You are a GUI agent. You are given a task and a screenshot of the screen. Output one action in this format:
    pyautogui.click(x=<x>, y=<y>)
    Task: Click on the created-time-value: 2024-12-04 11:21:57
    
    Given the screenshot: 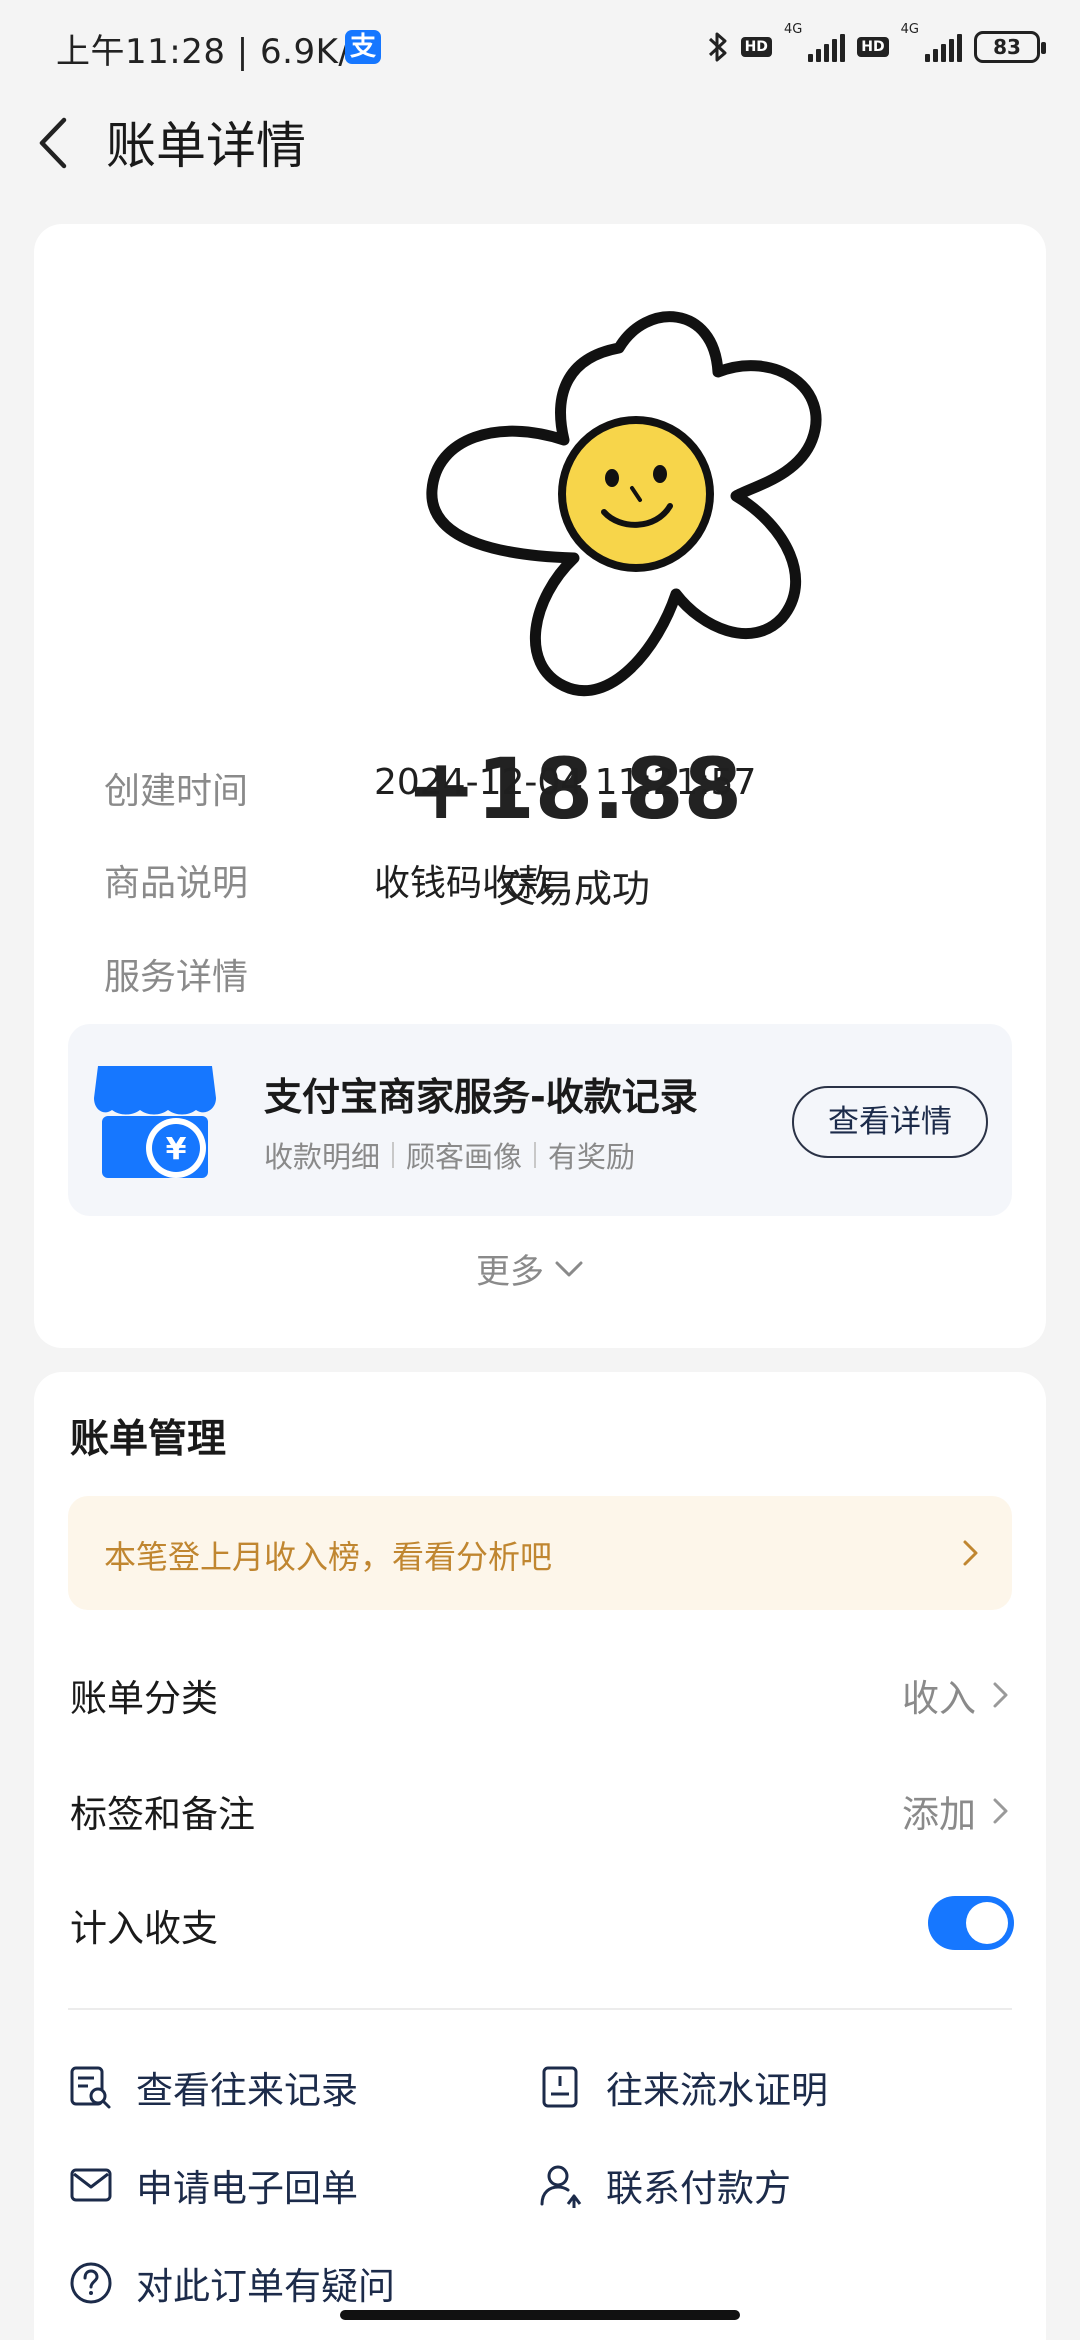 What is the action you would take?
    pyautogui.click(x=565, y=782)
    